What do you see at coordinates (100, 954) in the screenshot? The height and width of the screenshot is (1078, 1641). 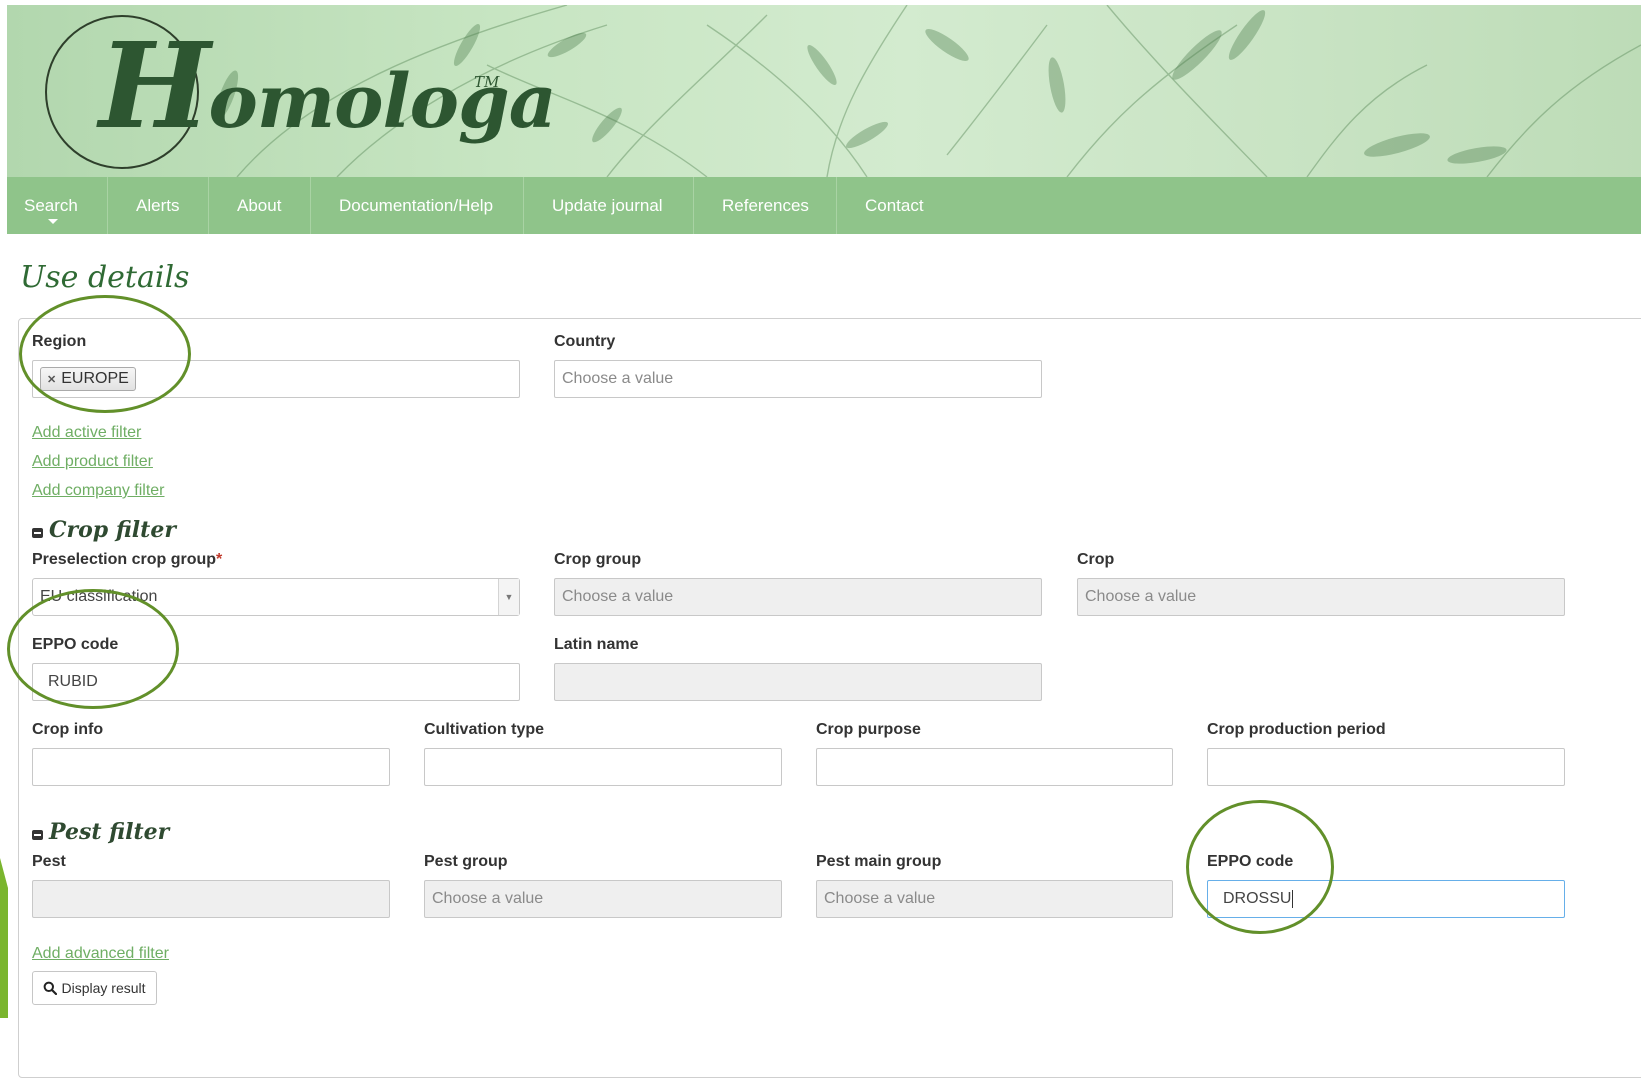 I see `add-advanced-filter-link: Add advanced filter` at bounding box center [100, 954].